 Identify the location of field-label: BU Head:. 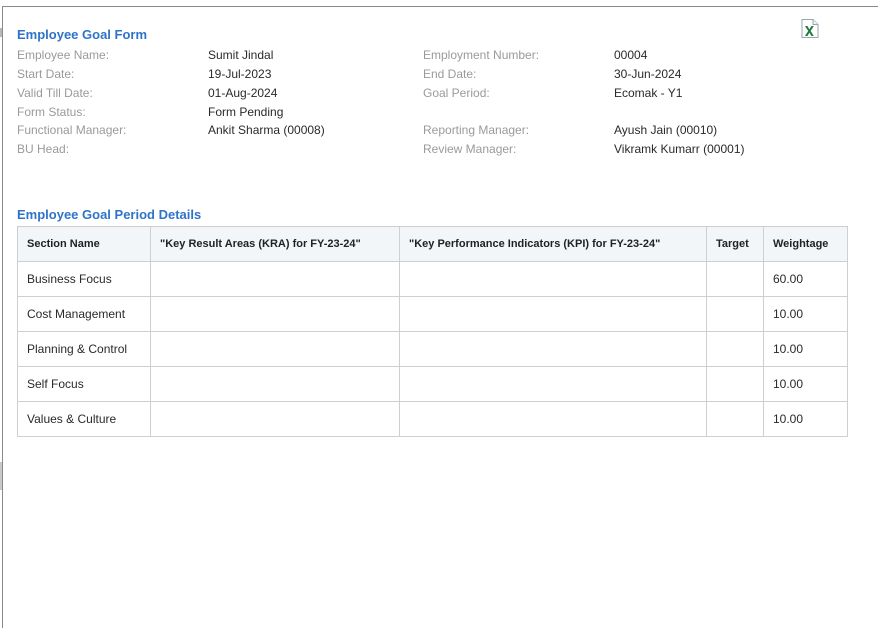
(43, 149).